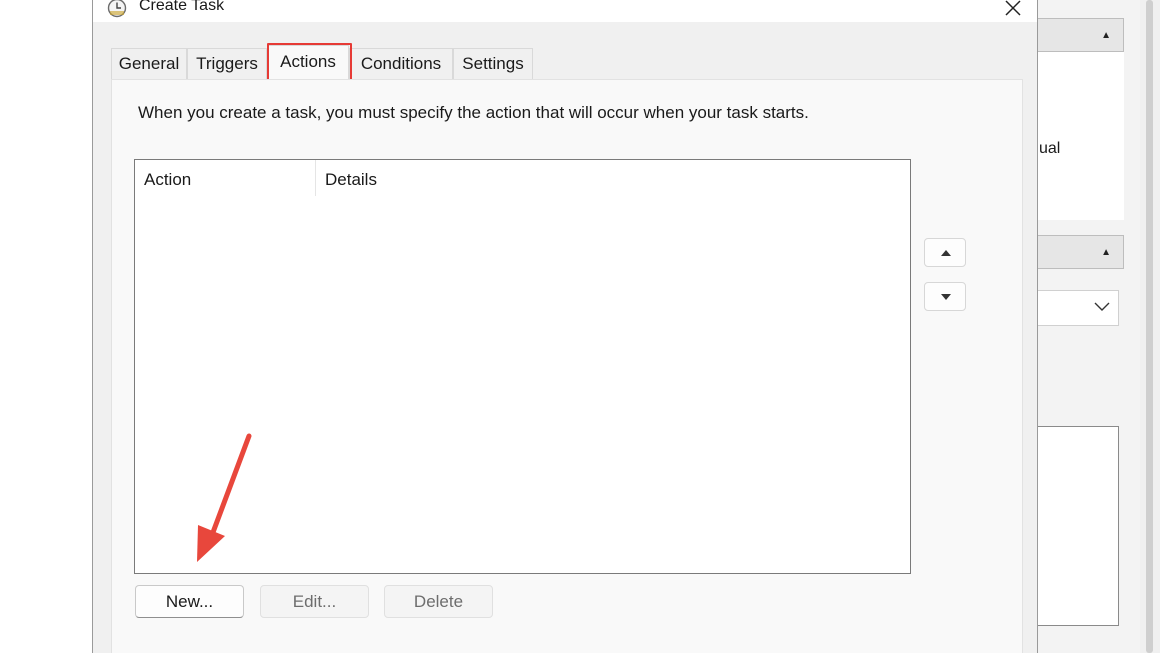 The image size is (1160, 653). I want to click on caret-down-icon, so click(946, 297).